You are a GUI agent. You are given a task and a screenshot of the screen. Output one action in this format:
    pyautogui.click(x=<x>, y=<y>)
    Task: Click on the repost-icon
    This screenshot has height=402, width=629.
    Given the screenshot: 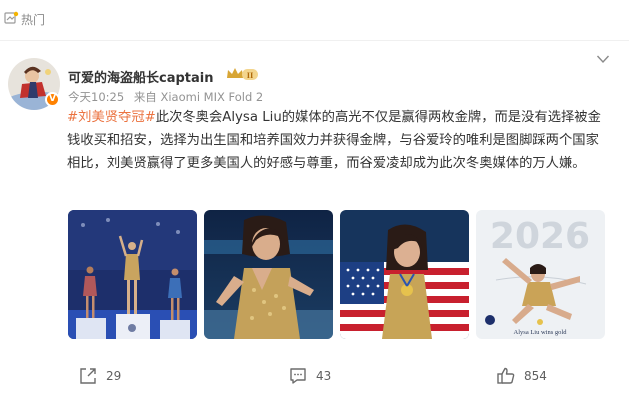 What is the action you would take?
    pyautogui.click(x=88, y=376)
    